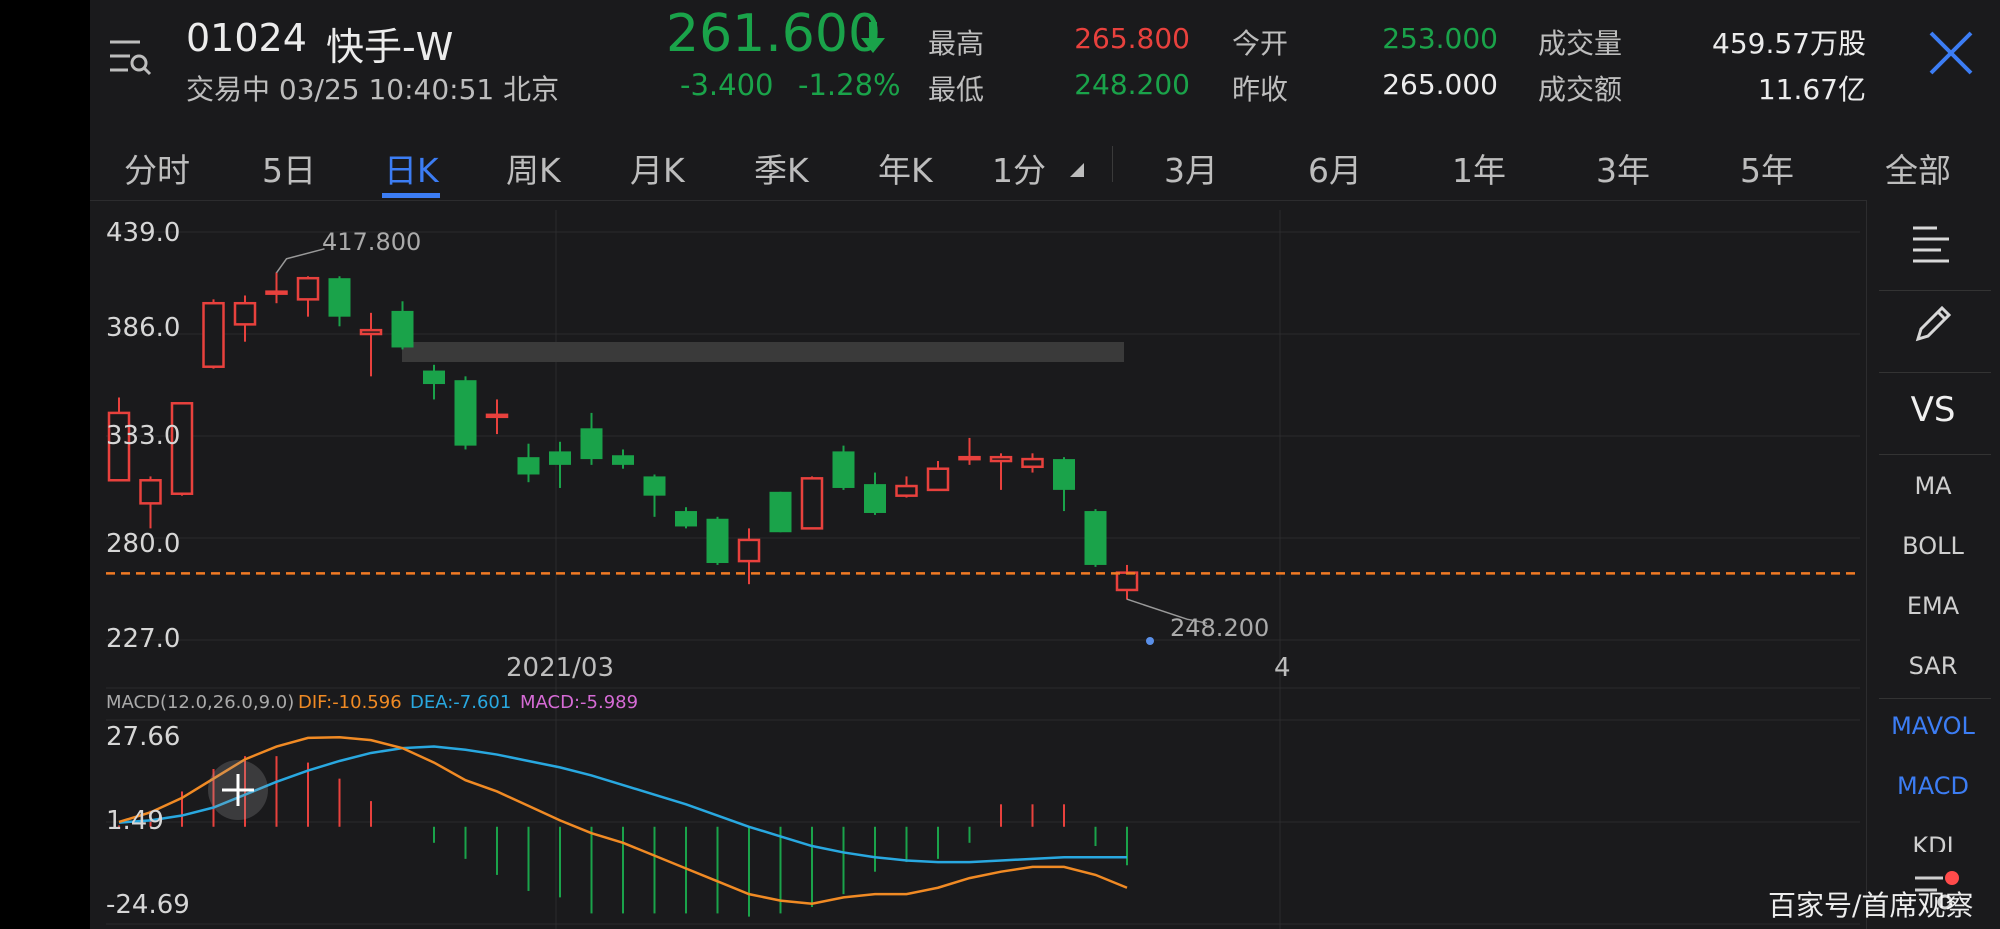 This screenshot has height=929, width=2000. I want to click on volume-value: 459.57万股, so click(1789, 43).